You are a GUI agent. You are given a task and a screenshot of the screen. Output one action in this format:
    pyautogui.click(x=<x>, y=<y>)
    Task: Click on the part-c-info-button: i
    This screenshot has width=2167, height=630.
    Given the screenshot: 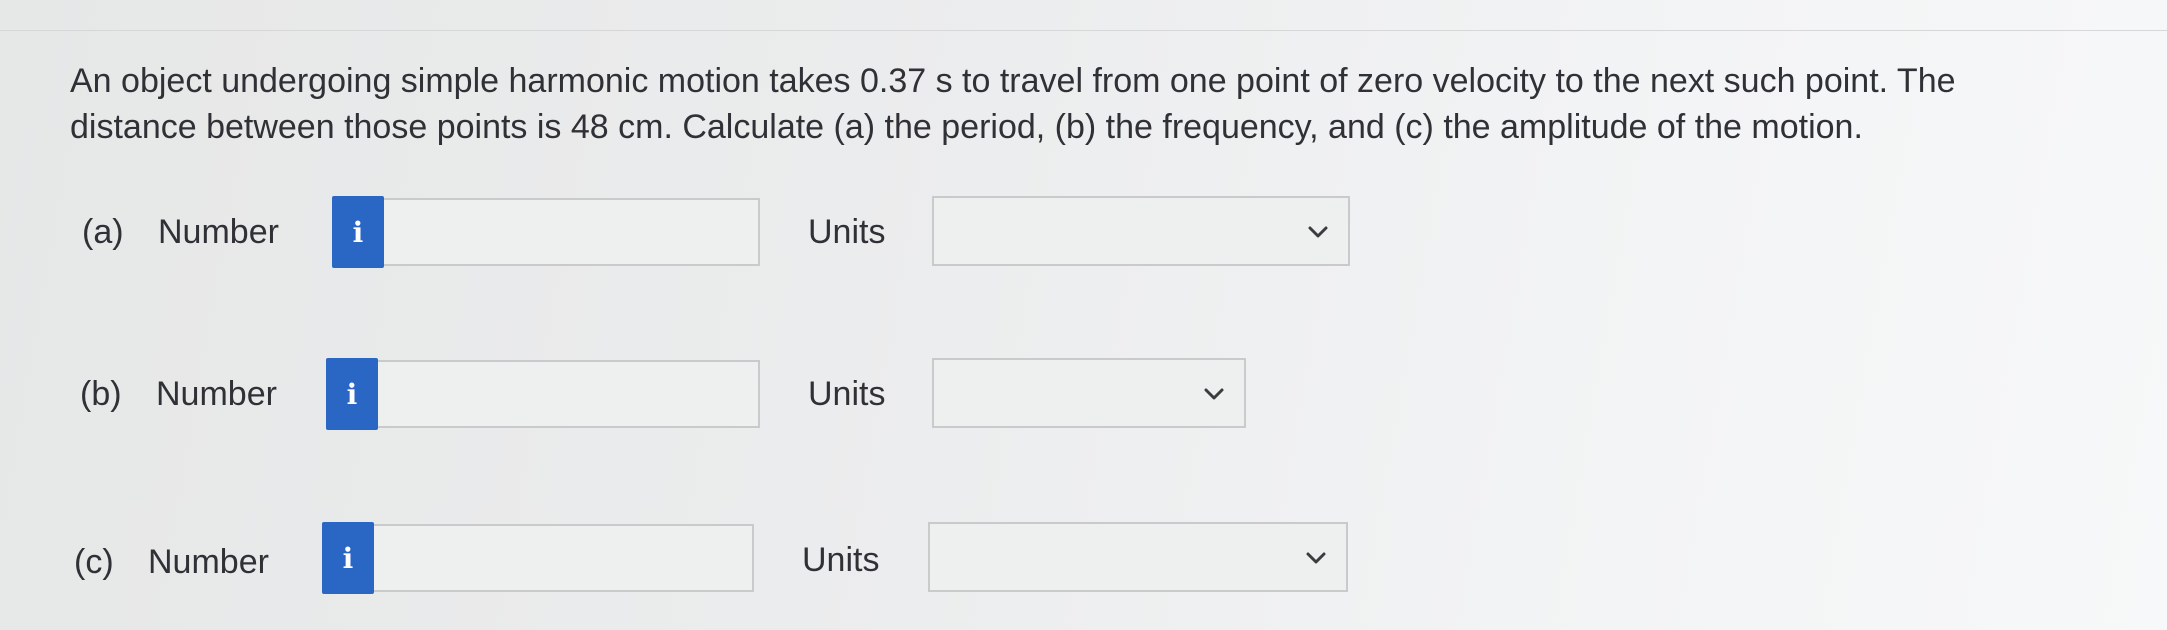 What is the action you would take?
    pyautogui.click(x=348, y=558)
    